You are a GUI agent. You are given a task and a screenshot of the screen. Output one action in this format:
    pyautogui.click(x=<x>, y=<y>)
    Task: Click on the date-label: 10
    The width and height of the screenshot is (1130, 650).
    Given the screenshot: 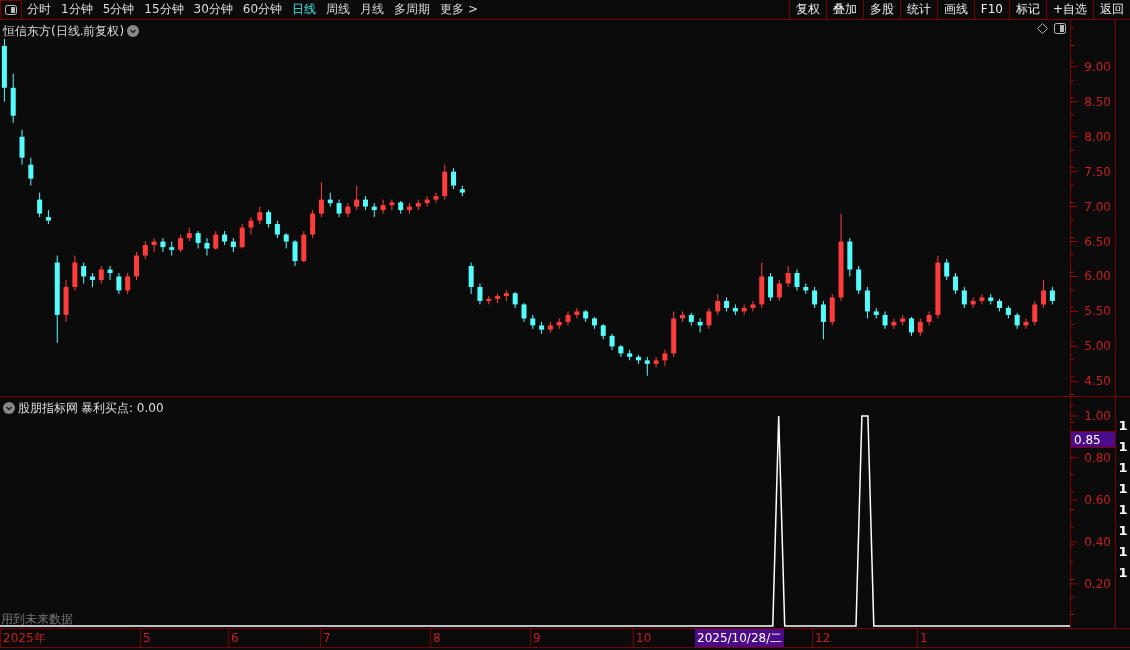 What is the action you would take?
    pyautogui.click(x=642, y=638)
    